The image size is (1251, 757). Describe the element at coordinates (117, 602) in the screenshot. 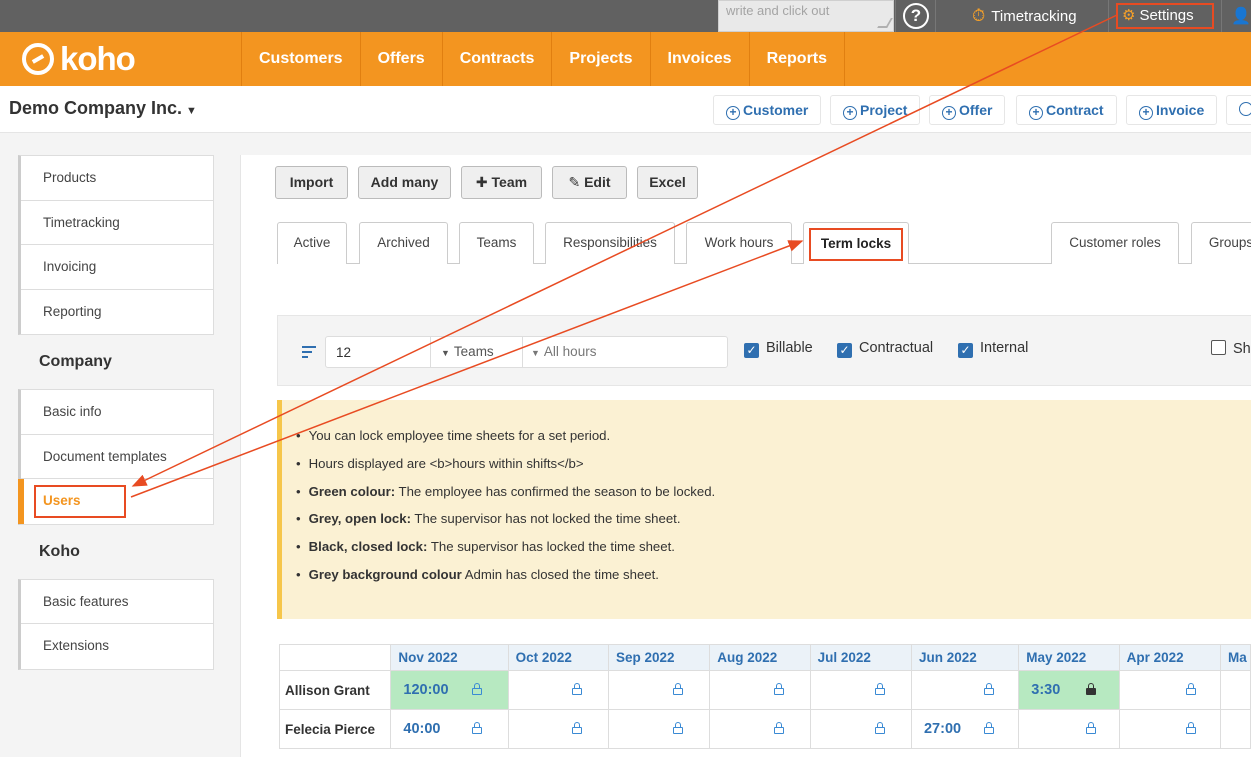

I see `sidebar-item-basic-features: Basic features` at that location.